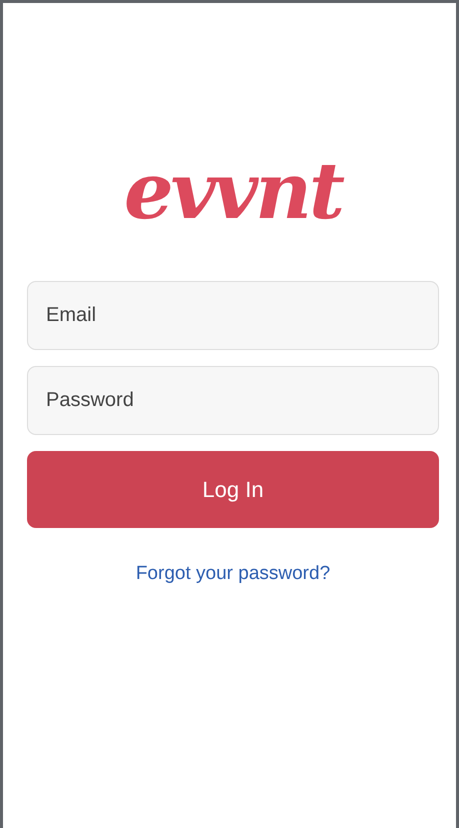  What do you see at coordinates (233, 192) in the screenshot?
I see `logo: evvnt` at bounding box center [233, 192].